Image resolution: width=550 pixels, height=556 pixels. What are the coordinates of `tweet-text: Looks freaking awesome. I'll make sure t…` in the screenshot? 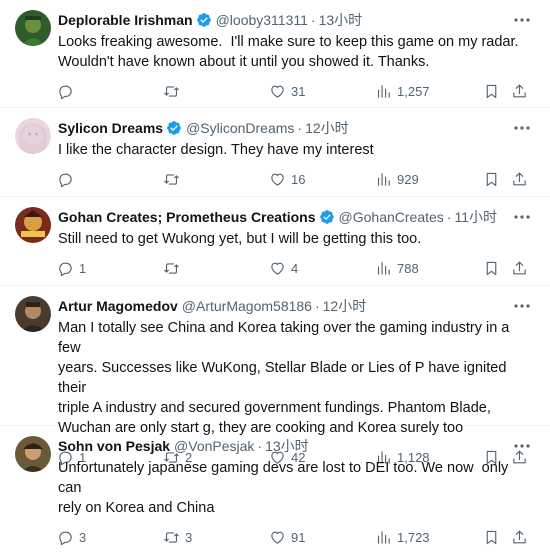 It's located at (288, 52).